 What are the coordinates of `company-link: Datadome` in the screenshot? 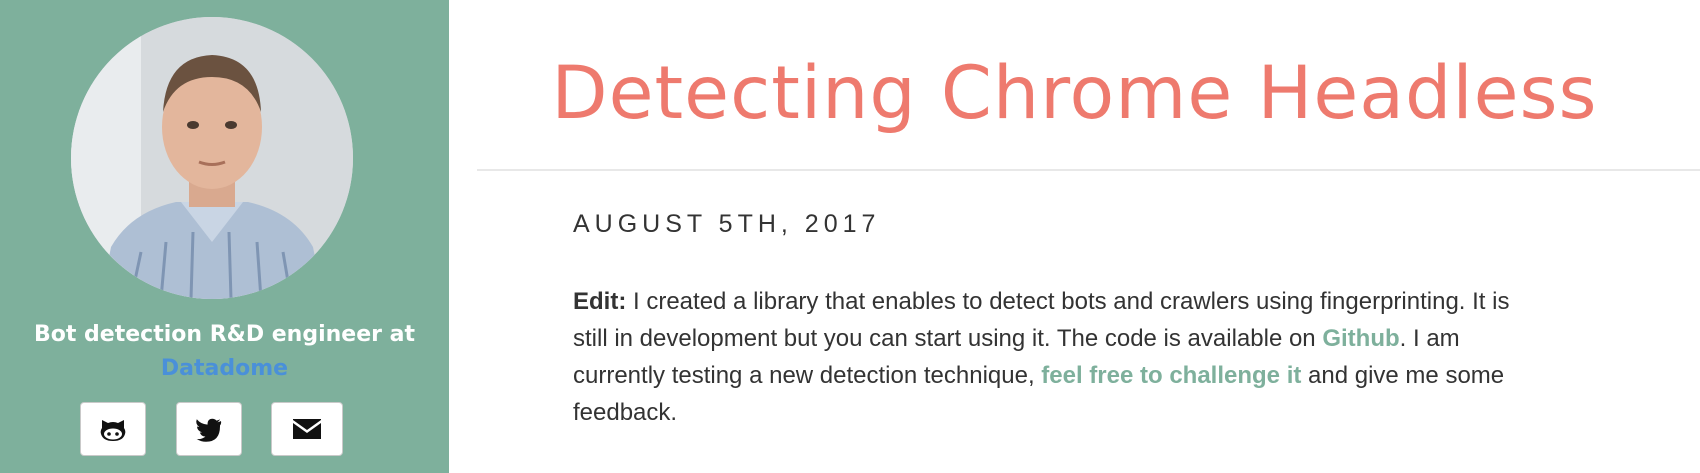 It's located at (224, 369).